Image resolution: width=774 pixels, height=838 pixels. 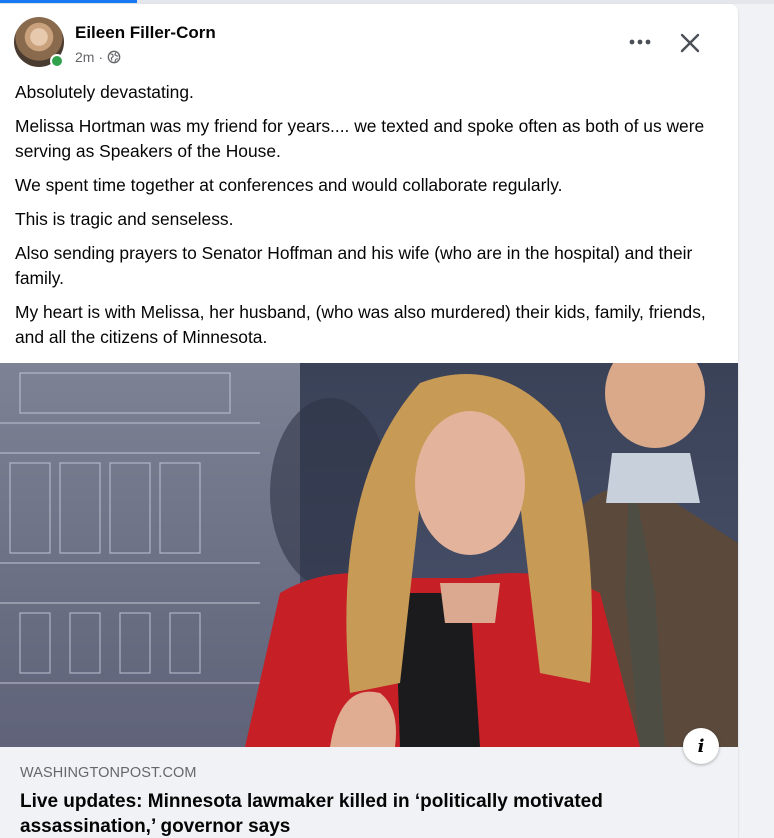 What do you see at coordinates (68, 1) in the screenshot?
I see `loading-progress` at bounding box center [68, 1].